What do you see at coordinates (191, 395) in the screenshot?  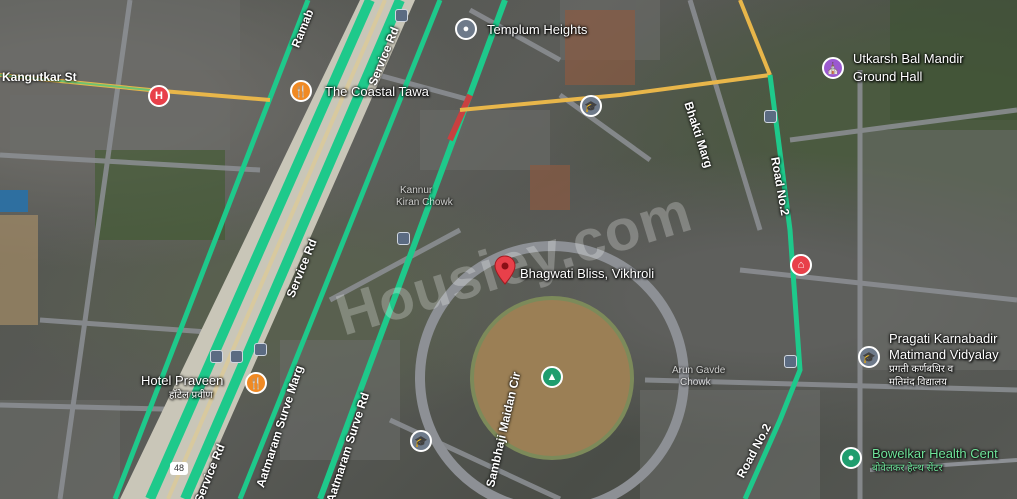 I see `label-hotel-praveen-marathi: हॉटेल प्रवीण` at bounding box center [191, 395].